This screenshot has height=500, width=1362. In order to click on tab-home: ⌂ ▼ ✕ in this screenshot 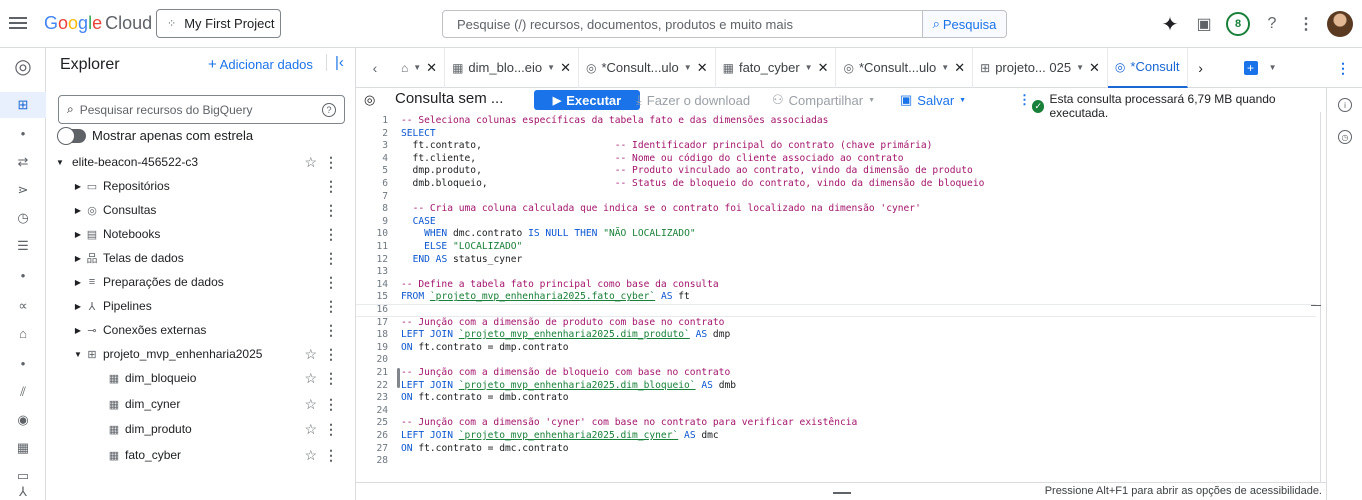, I will do `click(420, 67)`.